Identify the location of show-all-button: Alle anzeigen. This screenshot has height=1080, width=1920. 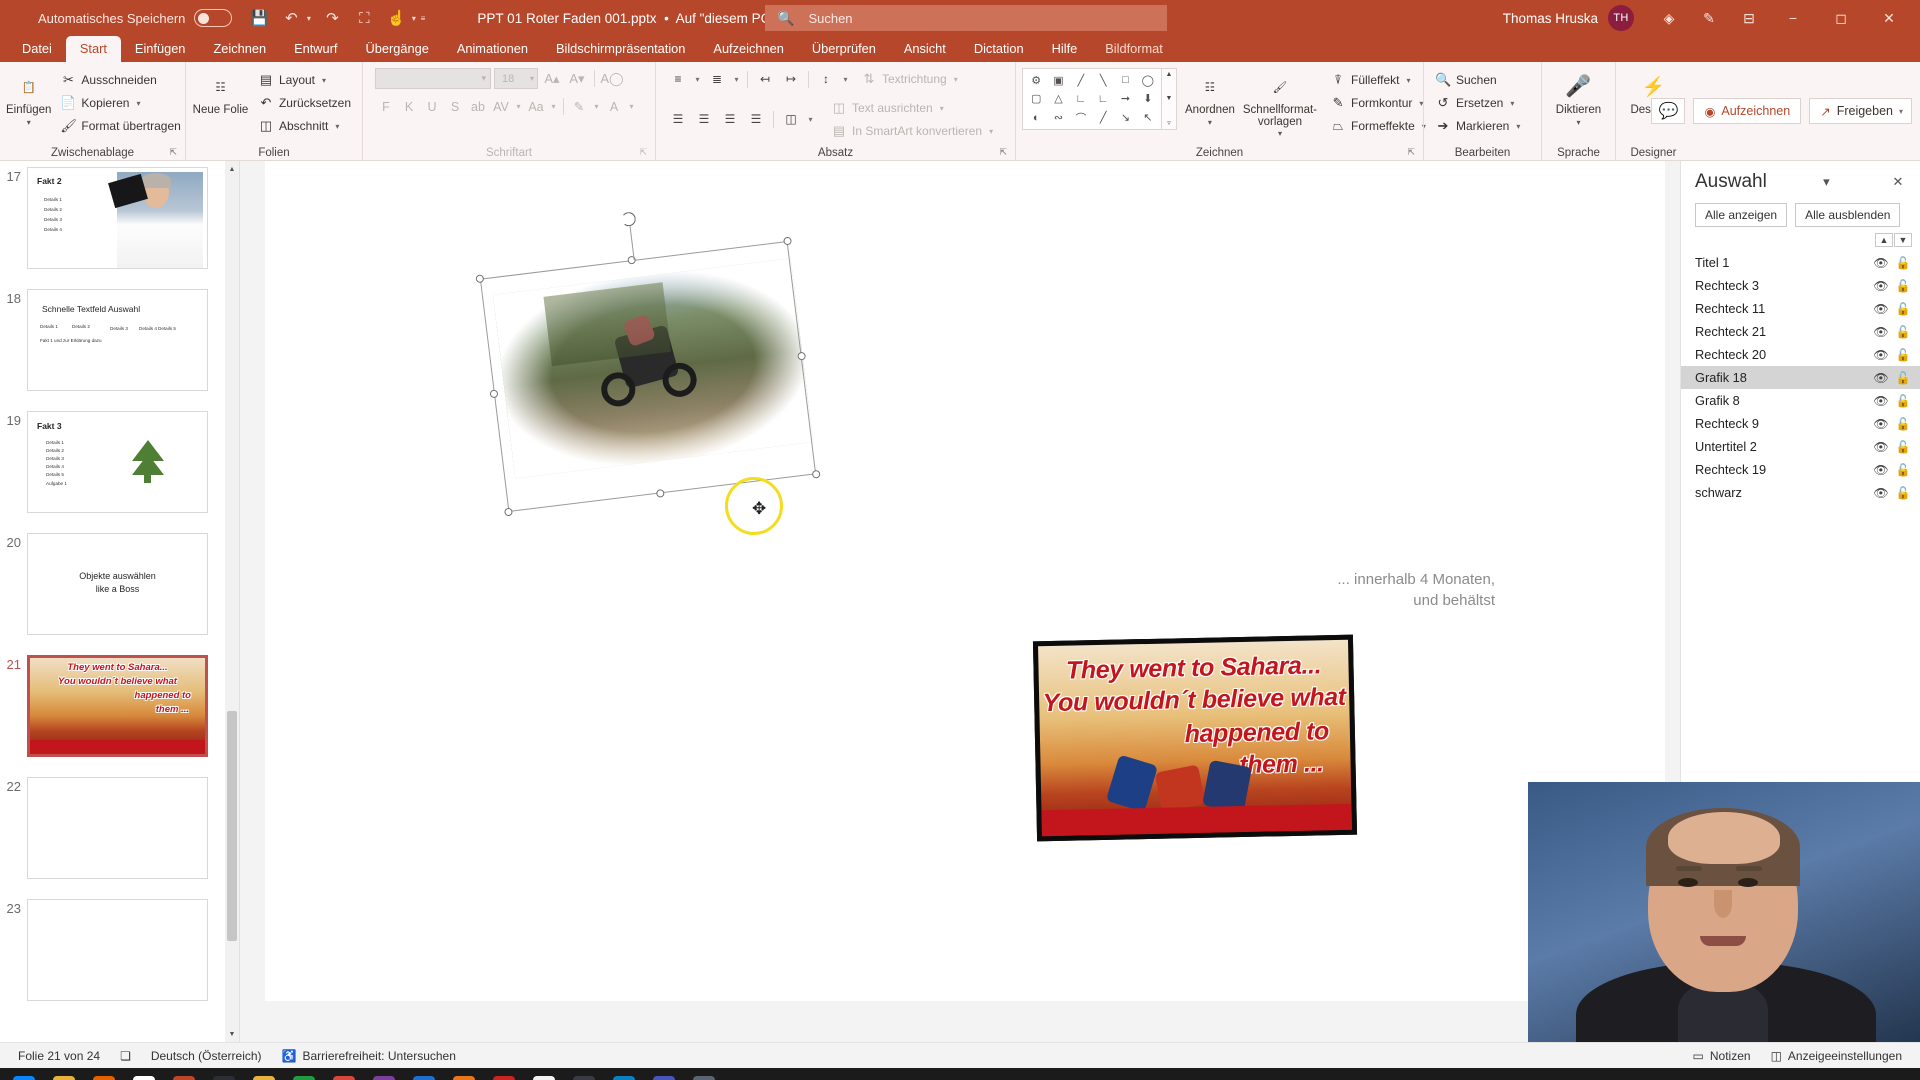
(1741, 215).